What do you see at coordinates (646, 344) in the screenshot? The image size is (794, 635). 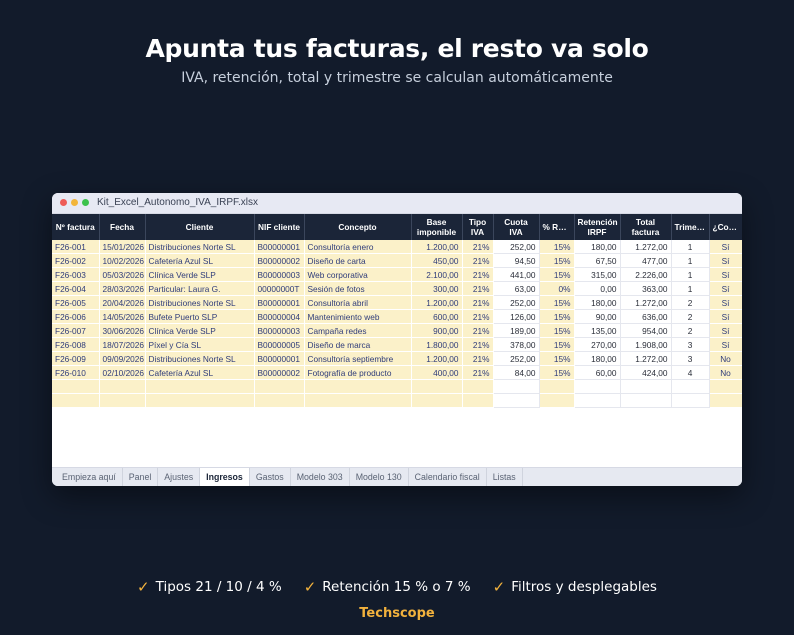 I see `table-cell: 1.908,00` at bounding box center [646, 344].